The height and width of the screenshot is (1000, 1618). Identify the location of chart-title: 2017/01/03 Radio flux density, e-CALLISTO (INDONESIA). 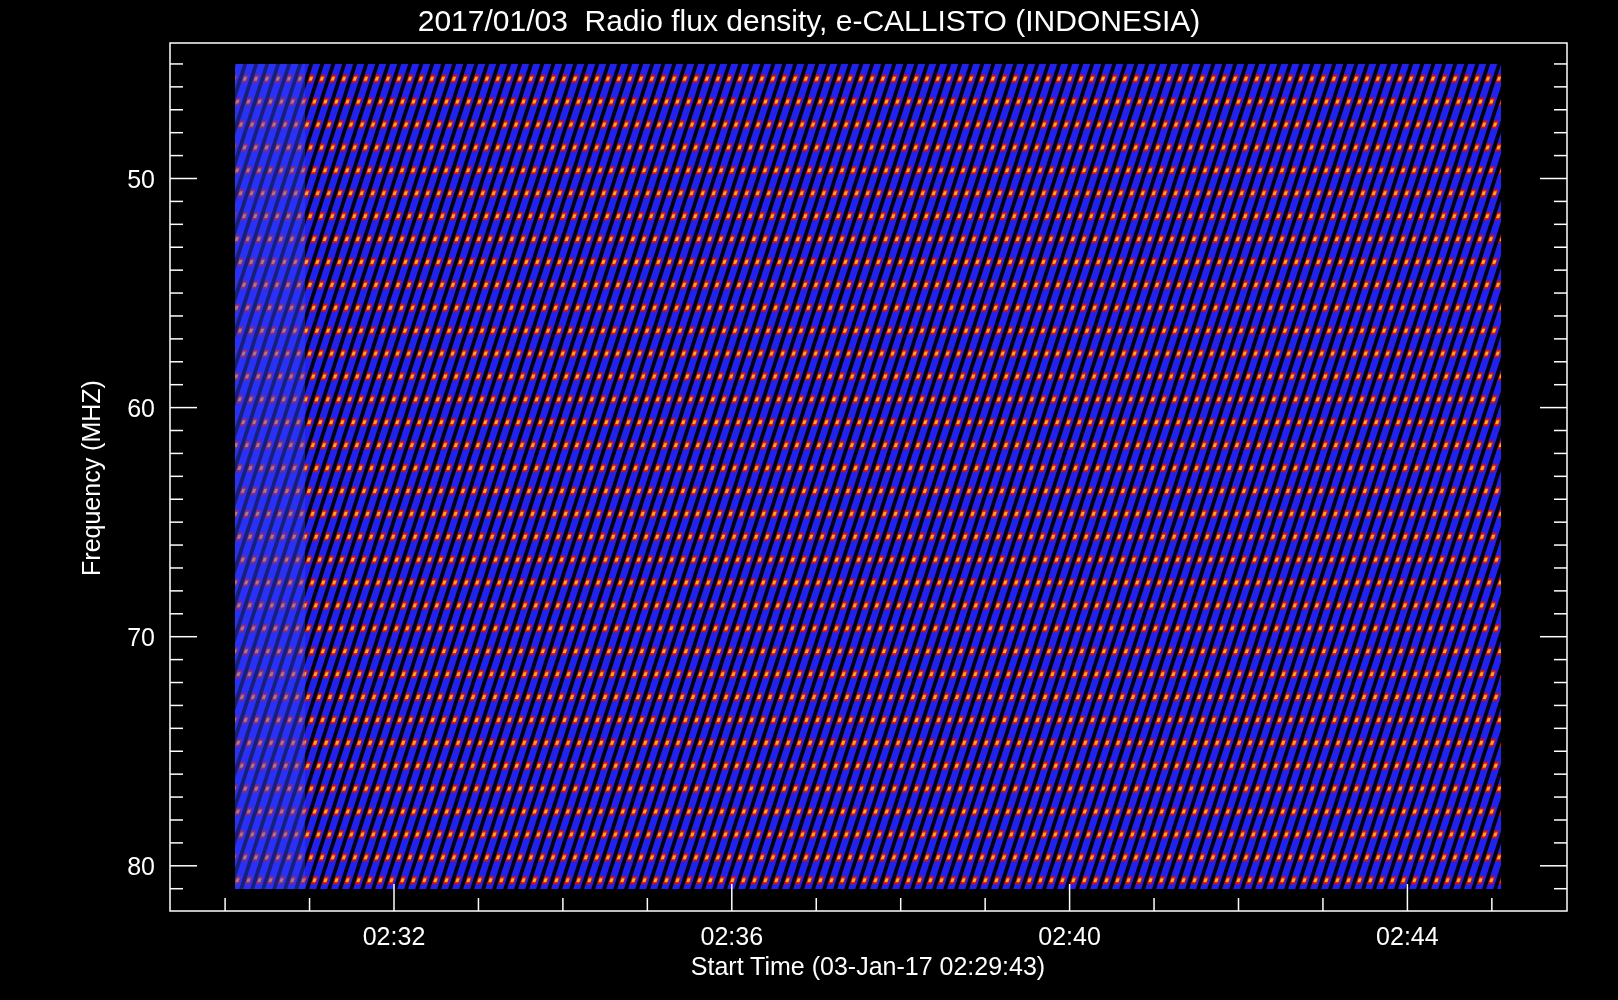
(809, 20).